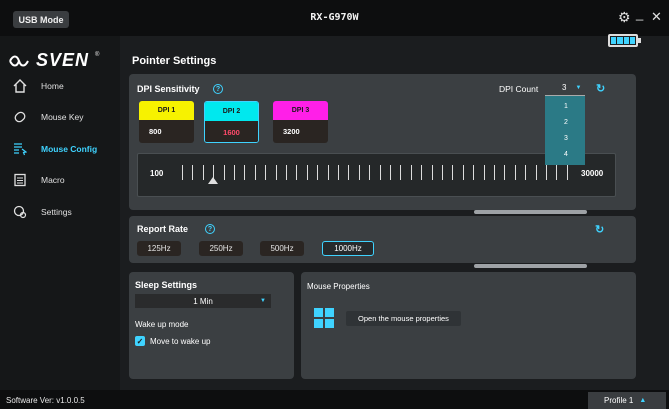  Describe the element at coordinates (656, 17) in the screenshot. I see `close-button: ✕` at that location.